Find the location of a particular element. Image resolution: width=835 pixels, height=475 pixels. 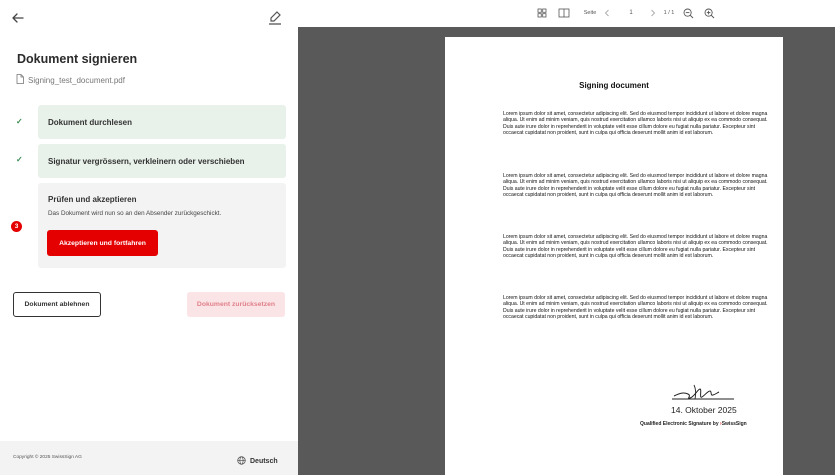

zoom-out-icon is located at coordinates (688, 13).